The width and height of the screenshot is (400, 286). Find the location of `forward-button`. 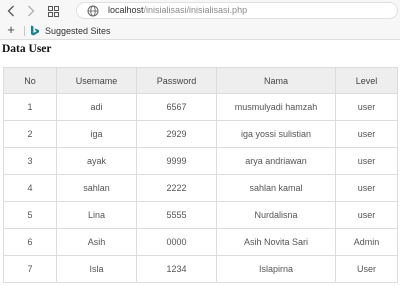

forward-button is located at coordinates (31, 11).